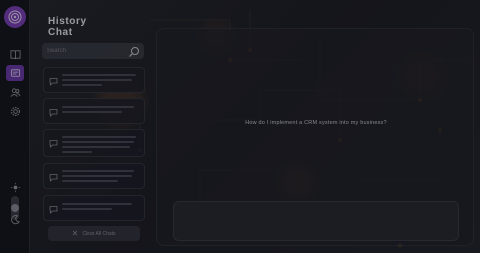  I want to click on sun-icon, so click(15, 187).